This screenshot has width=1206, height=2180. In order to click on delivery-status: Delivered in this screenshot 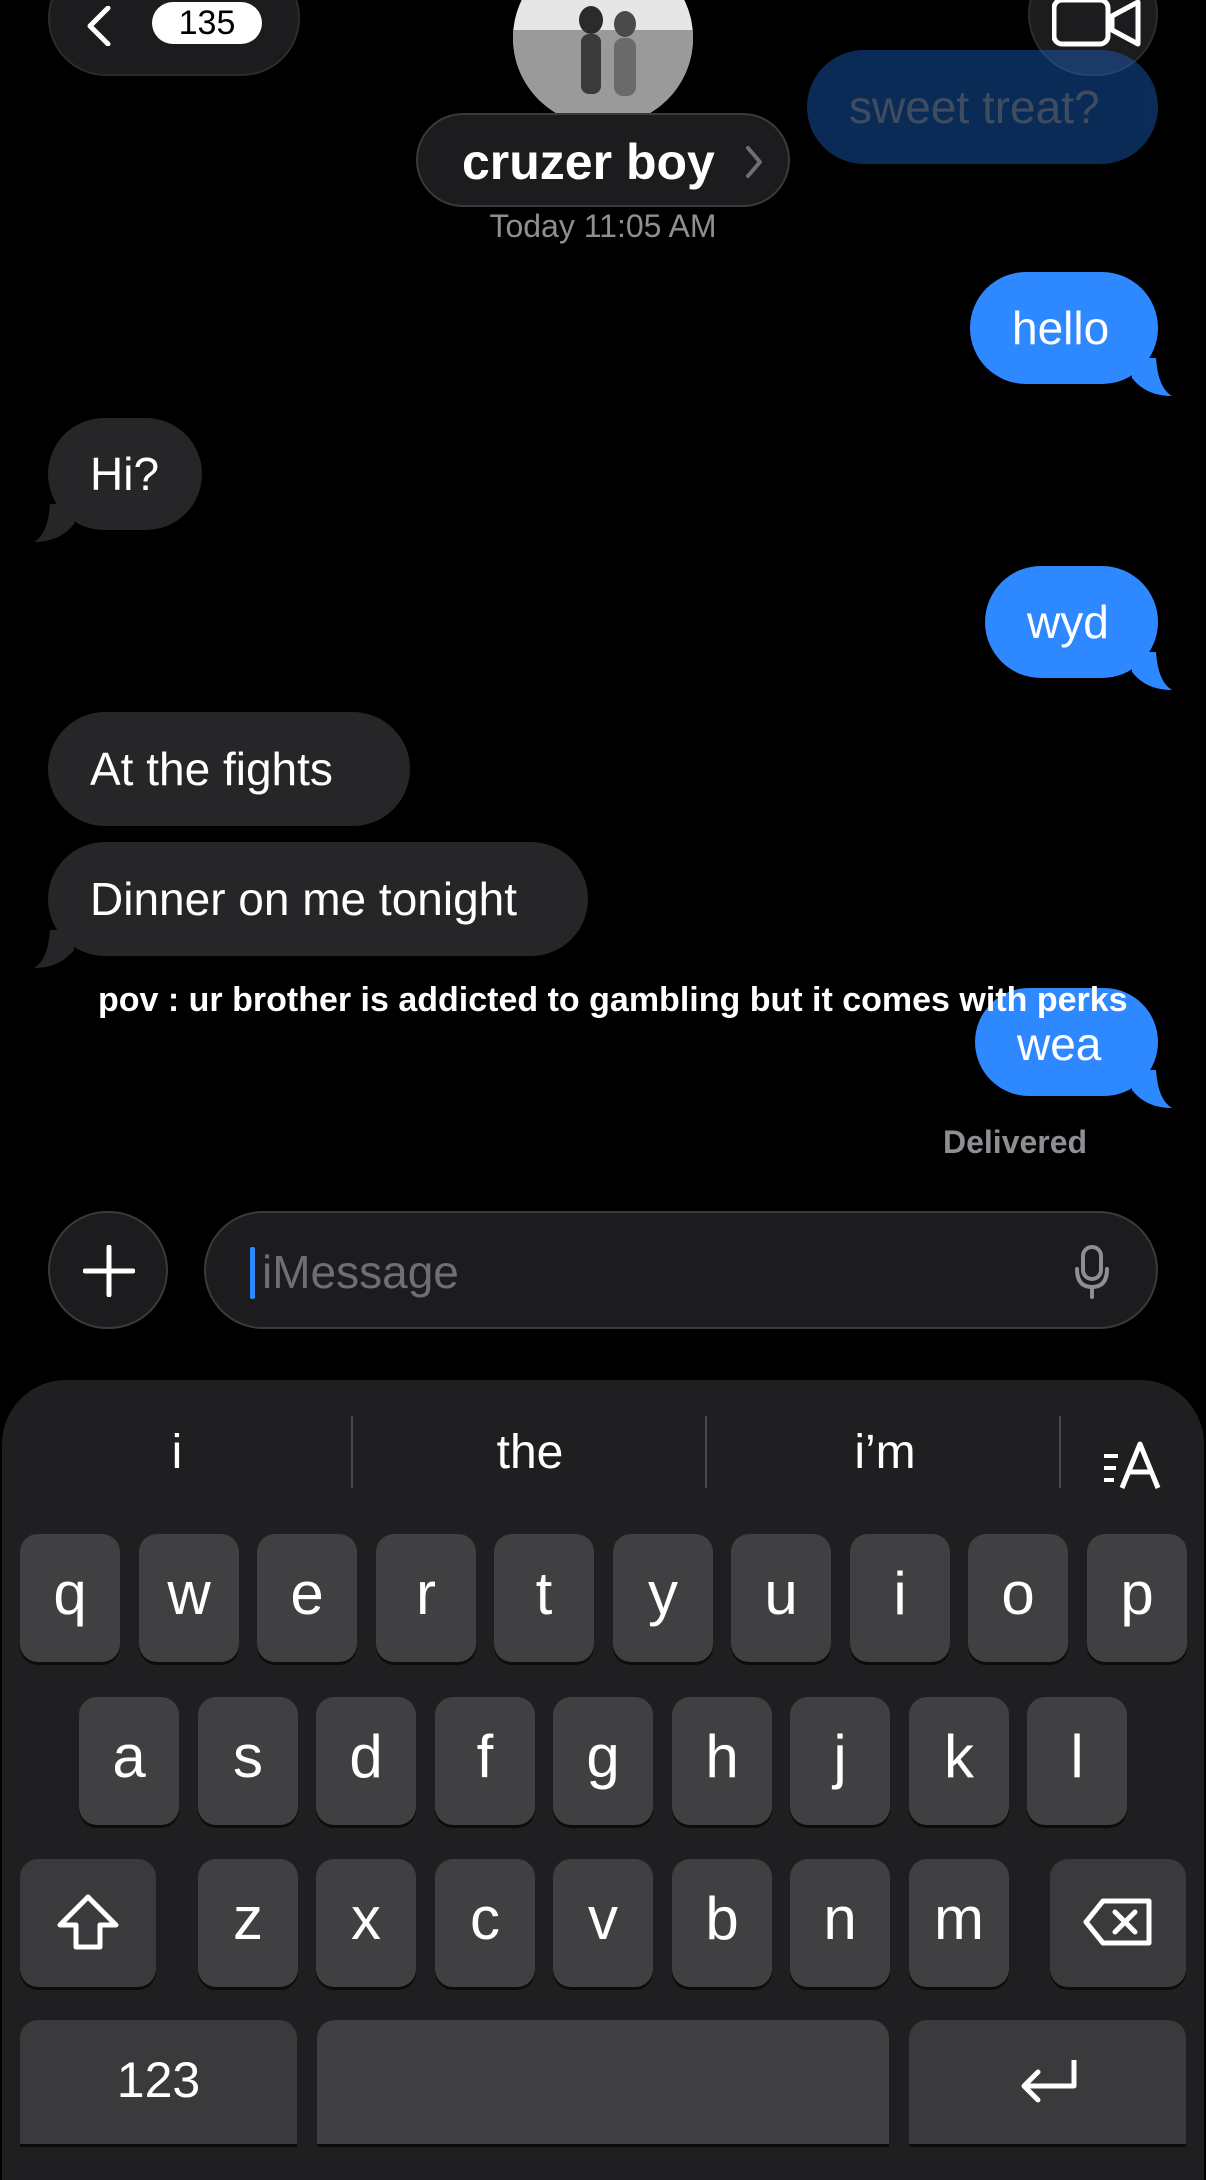, I will do `click(1015, 1142)`.